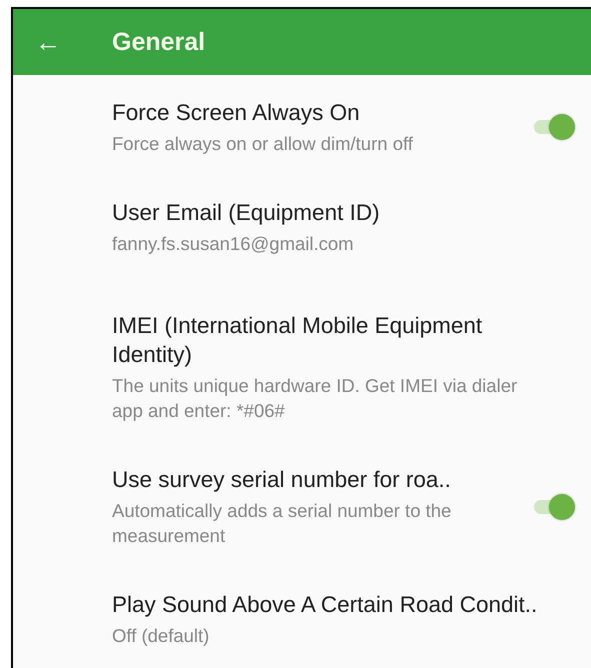 The image size is (591, 668). Describe the element at coordinates (236, 113) in the screenshot. I see `setting-title: Force Screen Always On` at that location.